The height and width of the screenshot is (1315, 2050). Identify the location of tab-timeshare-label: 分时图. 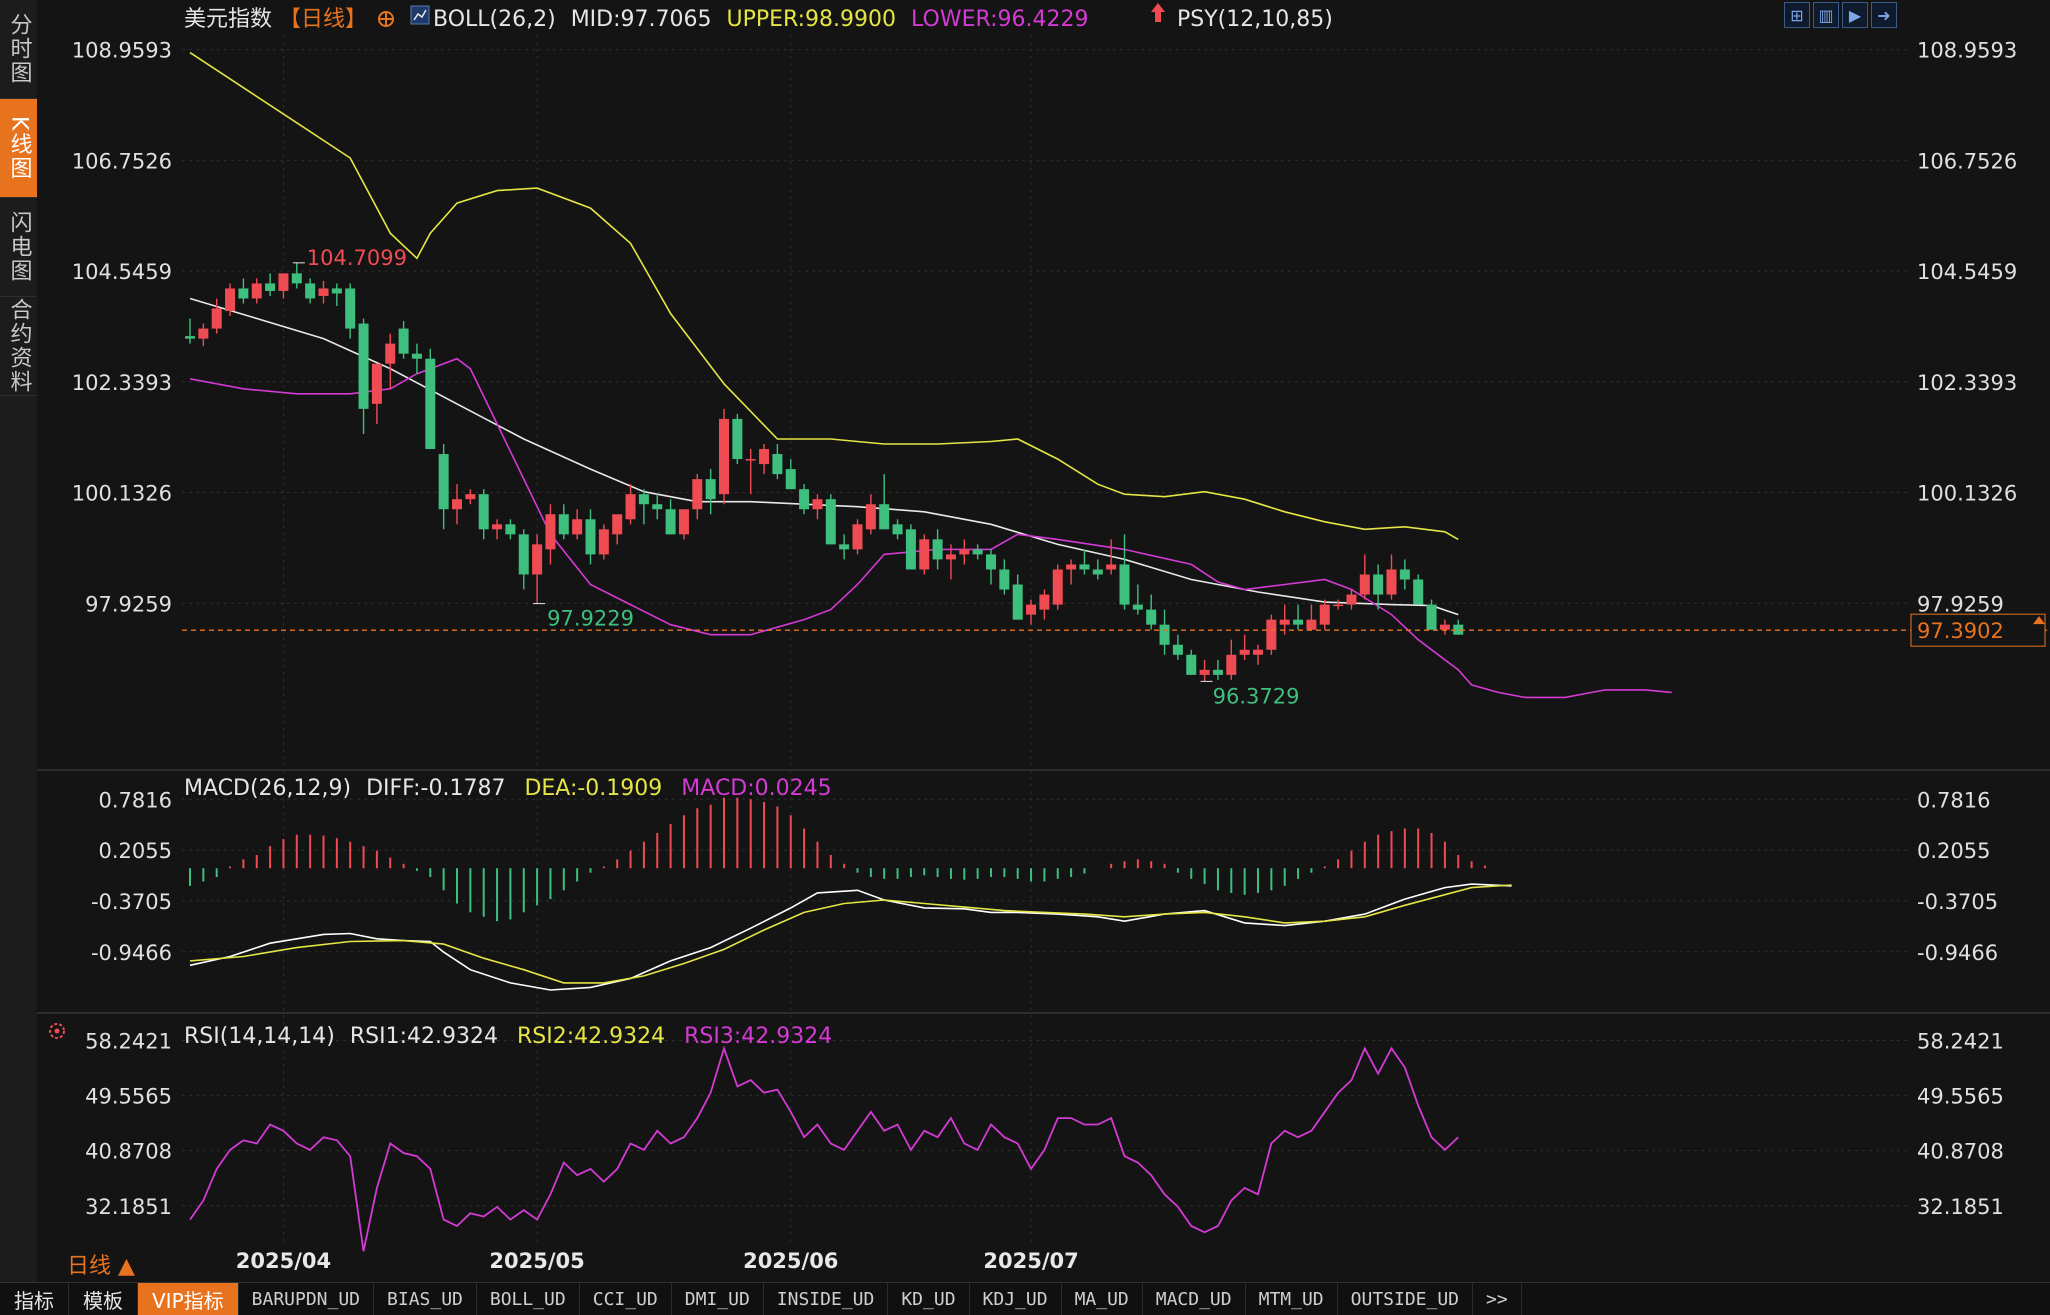
(19, 49).